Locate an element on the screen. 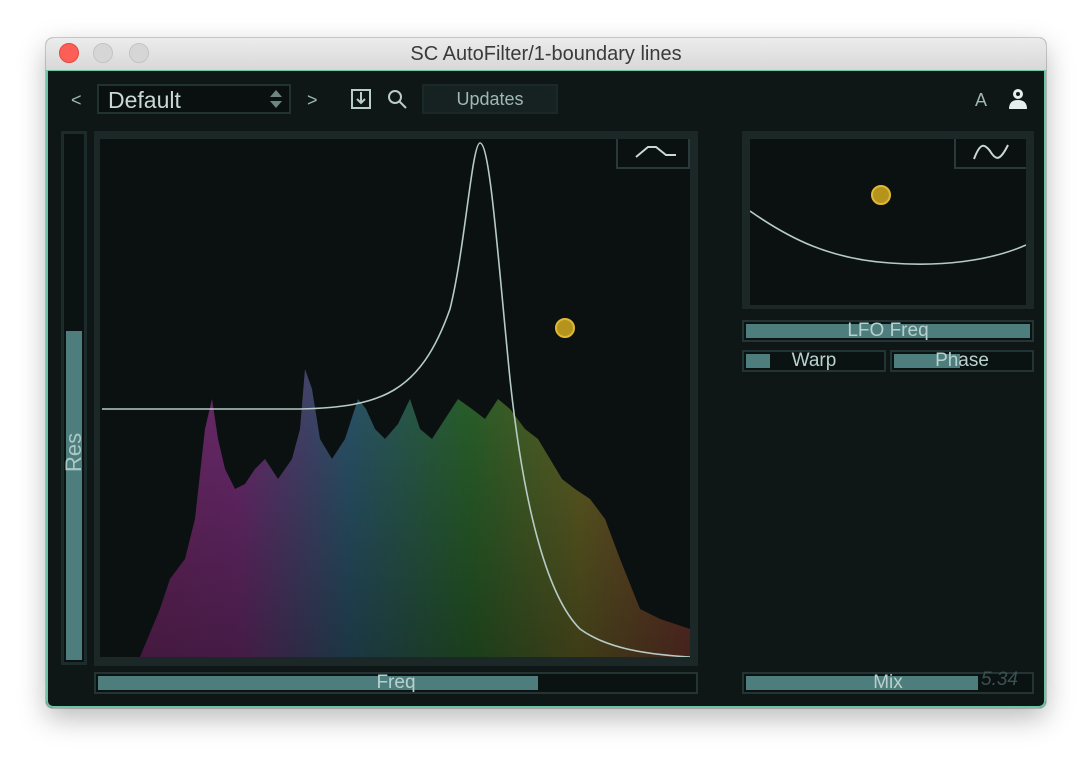 The image size is (1092, 764). save-icon is located at coordinates (361, 99).